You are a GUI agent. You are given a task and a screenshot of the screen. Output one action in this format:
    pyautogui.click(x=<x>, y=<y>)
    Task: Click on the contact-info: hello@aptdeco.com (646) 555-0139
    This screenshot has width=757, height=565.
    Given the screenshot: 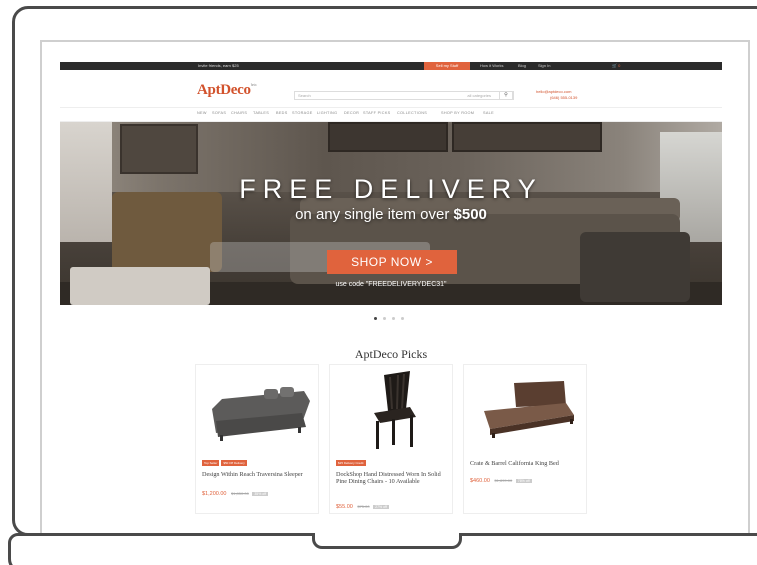 What is the action you would take?
    pyautogui.click(x=556, y=95)
    